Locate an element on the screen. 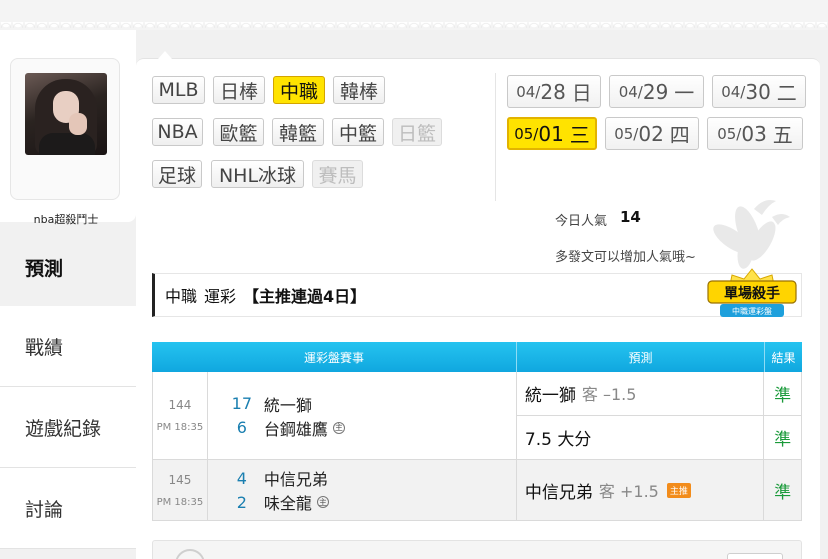 The image size is (828, 559). menu-item-game-log: 遊戲紀錄 is located at coordinates (68, 427).